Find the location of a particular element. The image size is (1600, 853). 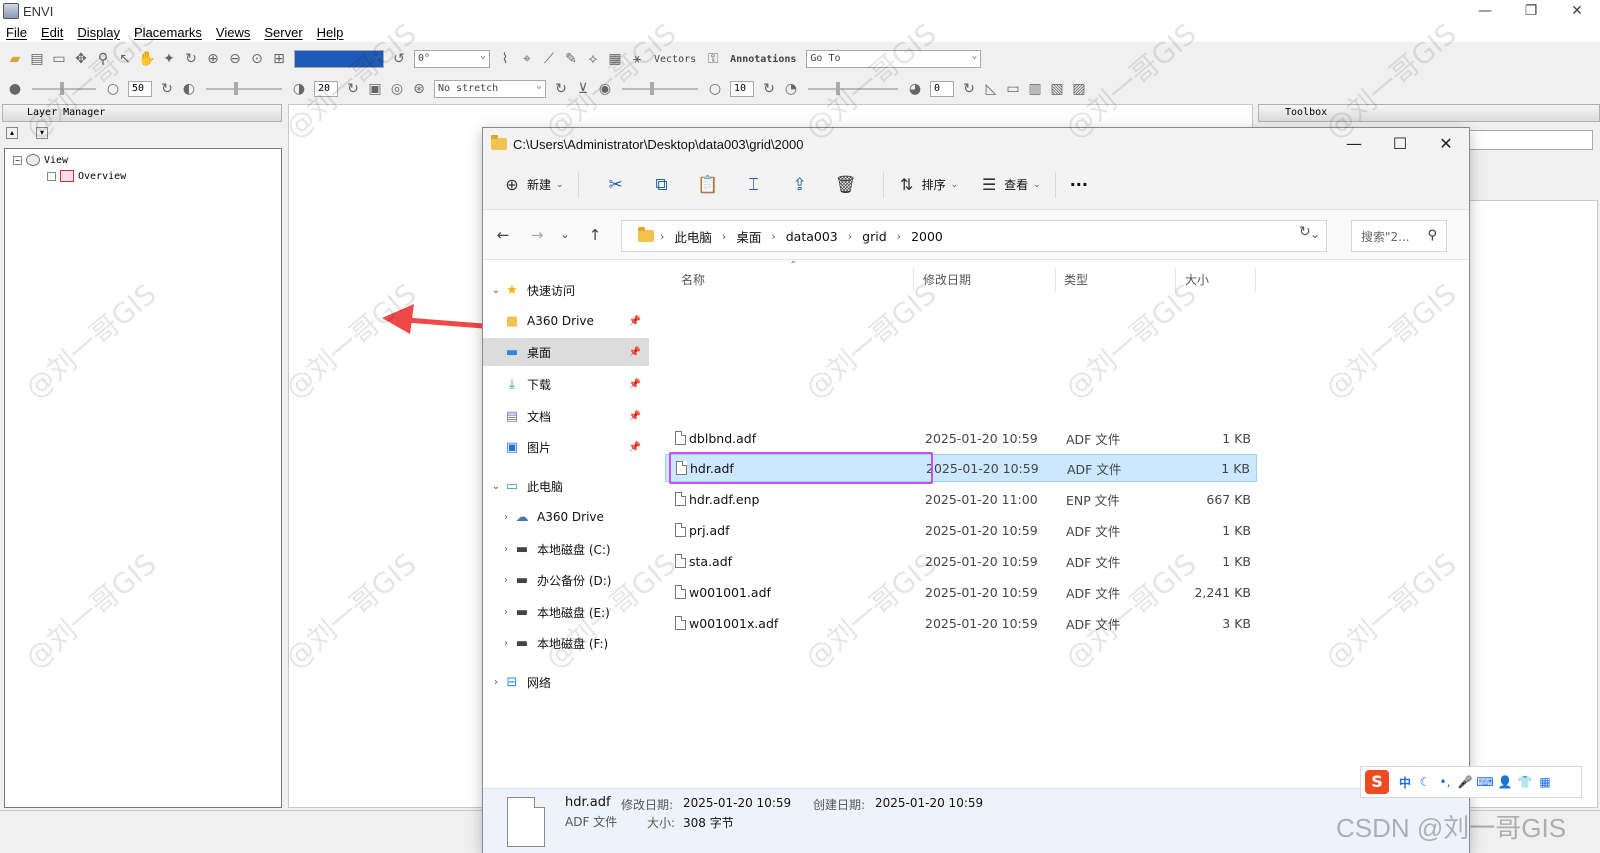

data-manager-icon: ▤ is located at coordinates (37, 59).